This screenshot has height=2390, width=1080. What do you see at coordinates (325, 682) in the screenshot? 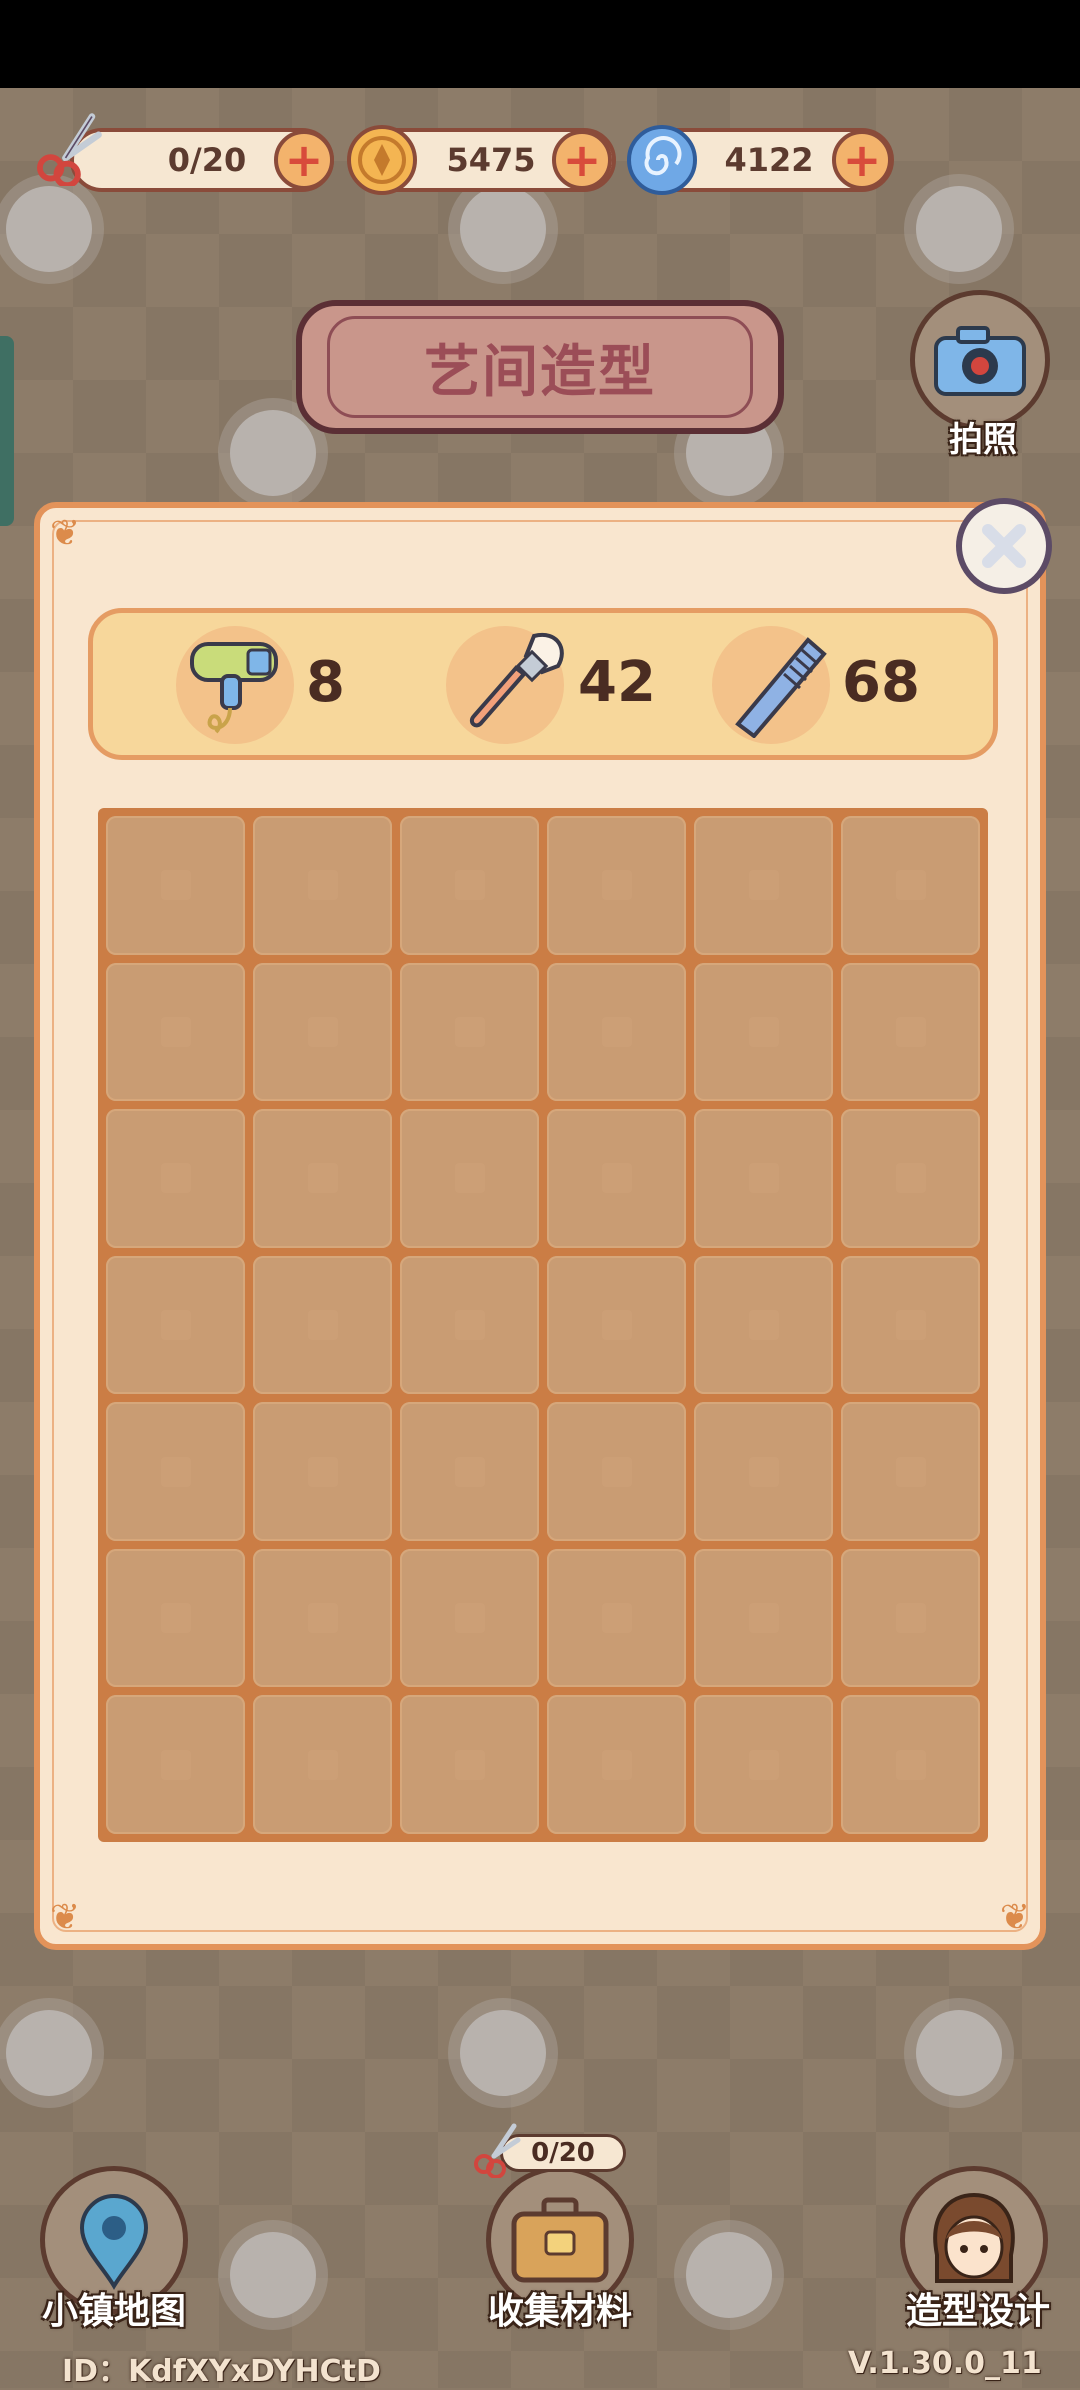
I see `hair-dryer-count: 8` at bounding box center [325, 682].